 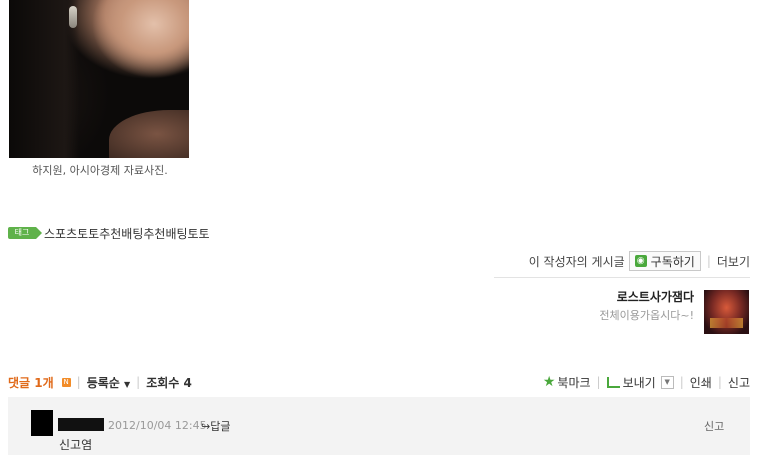 I want to click on blog-description: 전체이용가옵시다~!, so click(x=646, y=315).